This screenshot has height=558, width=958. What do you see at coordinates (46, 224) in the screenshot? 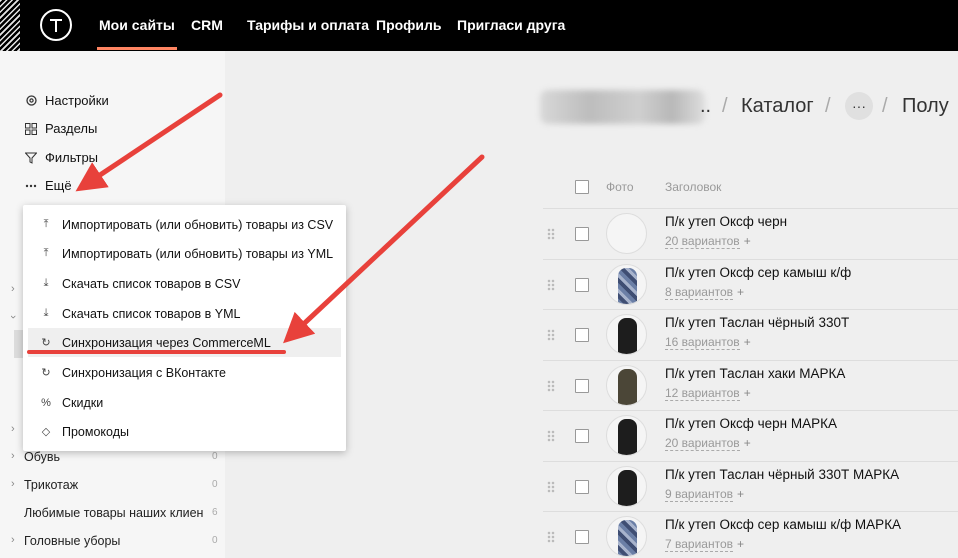
I see `upload-icon: ⤒` at bounding box center [46, 224].